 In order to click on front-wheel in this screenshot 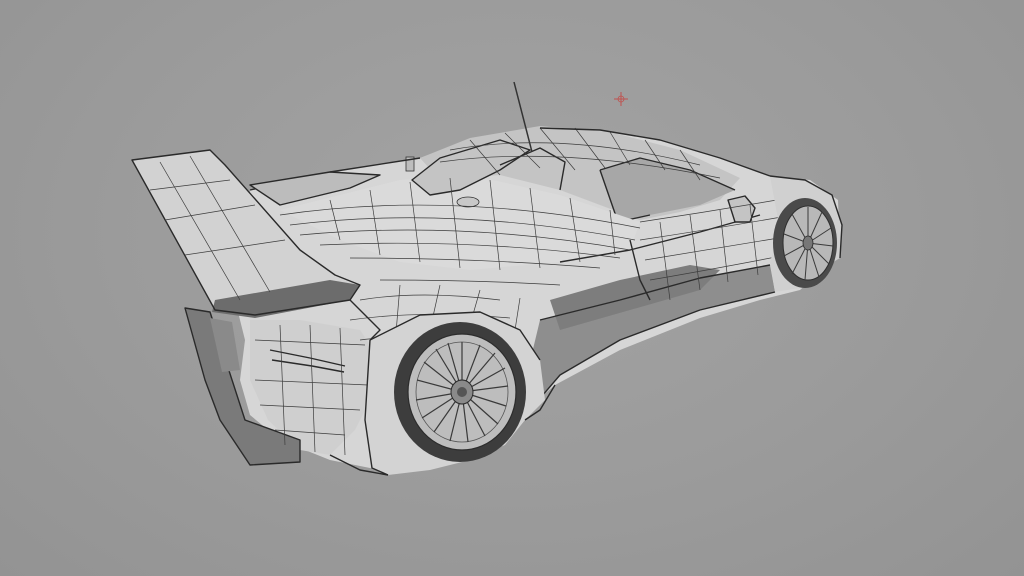, I will do `click(805, 243)`.